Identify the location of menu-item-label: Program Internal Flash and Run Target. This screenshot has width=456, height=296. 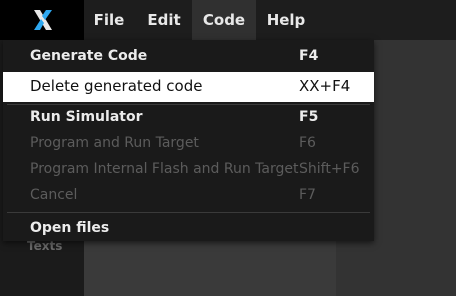
(164, 169).